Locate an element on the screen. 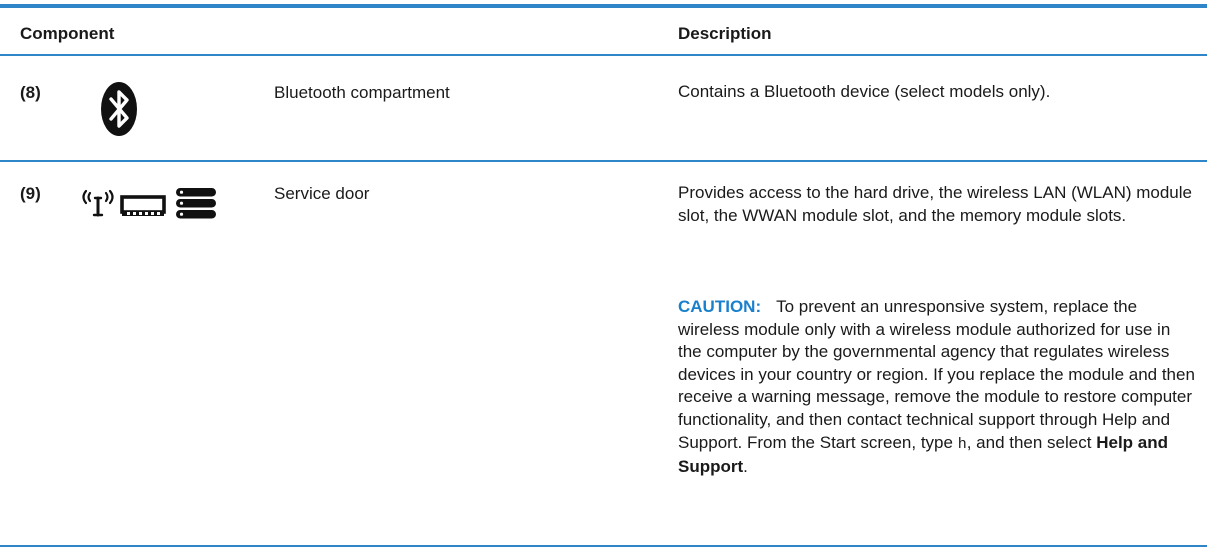  wireless-icon is located at coordinates (98, 203).